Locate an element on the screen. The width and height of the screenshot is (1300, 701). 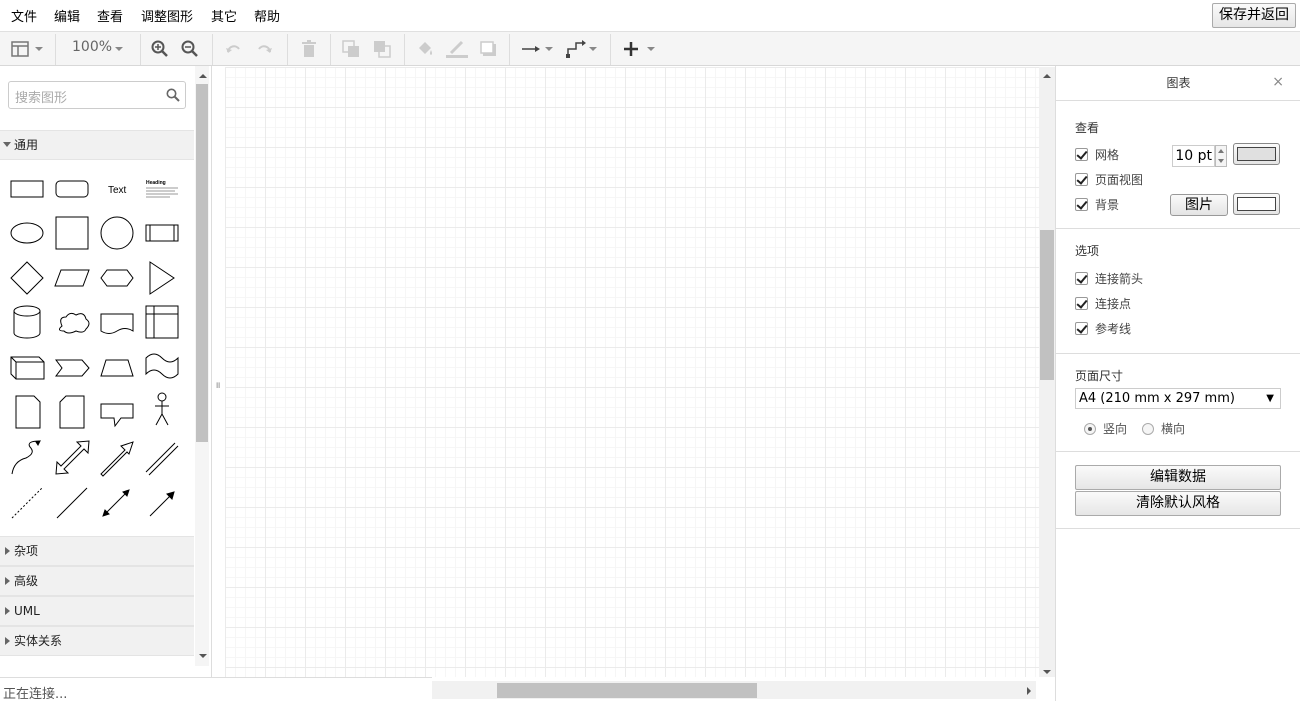
format-panel-icon is located at coordinates (28, 49).